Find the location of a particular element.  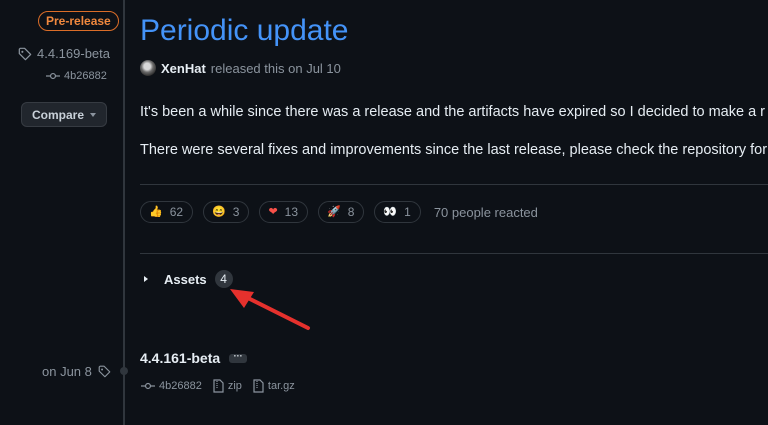

previous-release-meta: 4b26882 zip tar.gz is located at coordinates (221, 386).